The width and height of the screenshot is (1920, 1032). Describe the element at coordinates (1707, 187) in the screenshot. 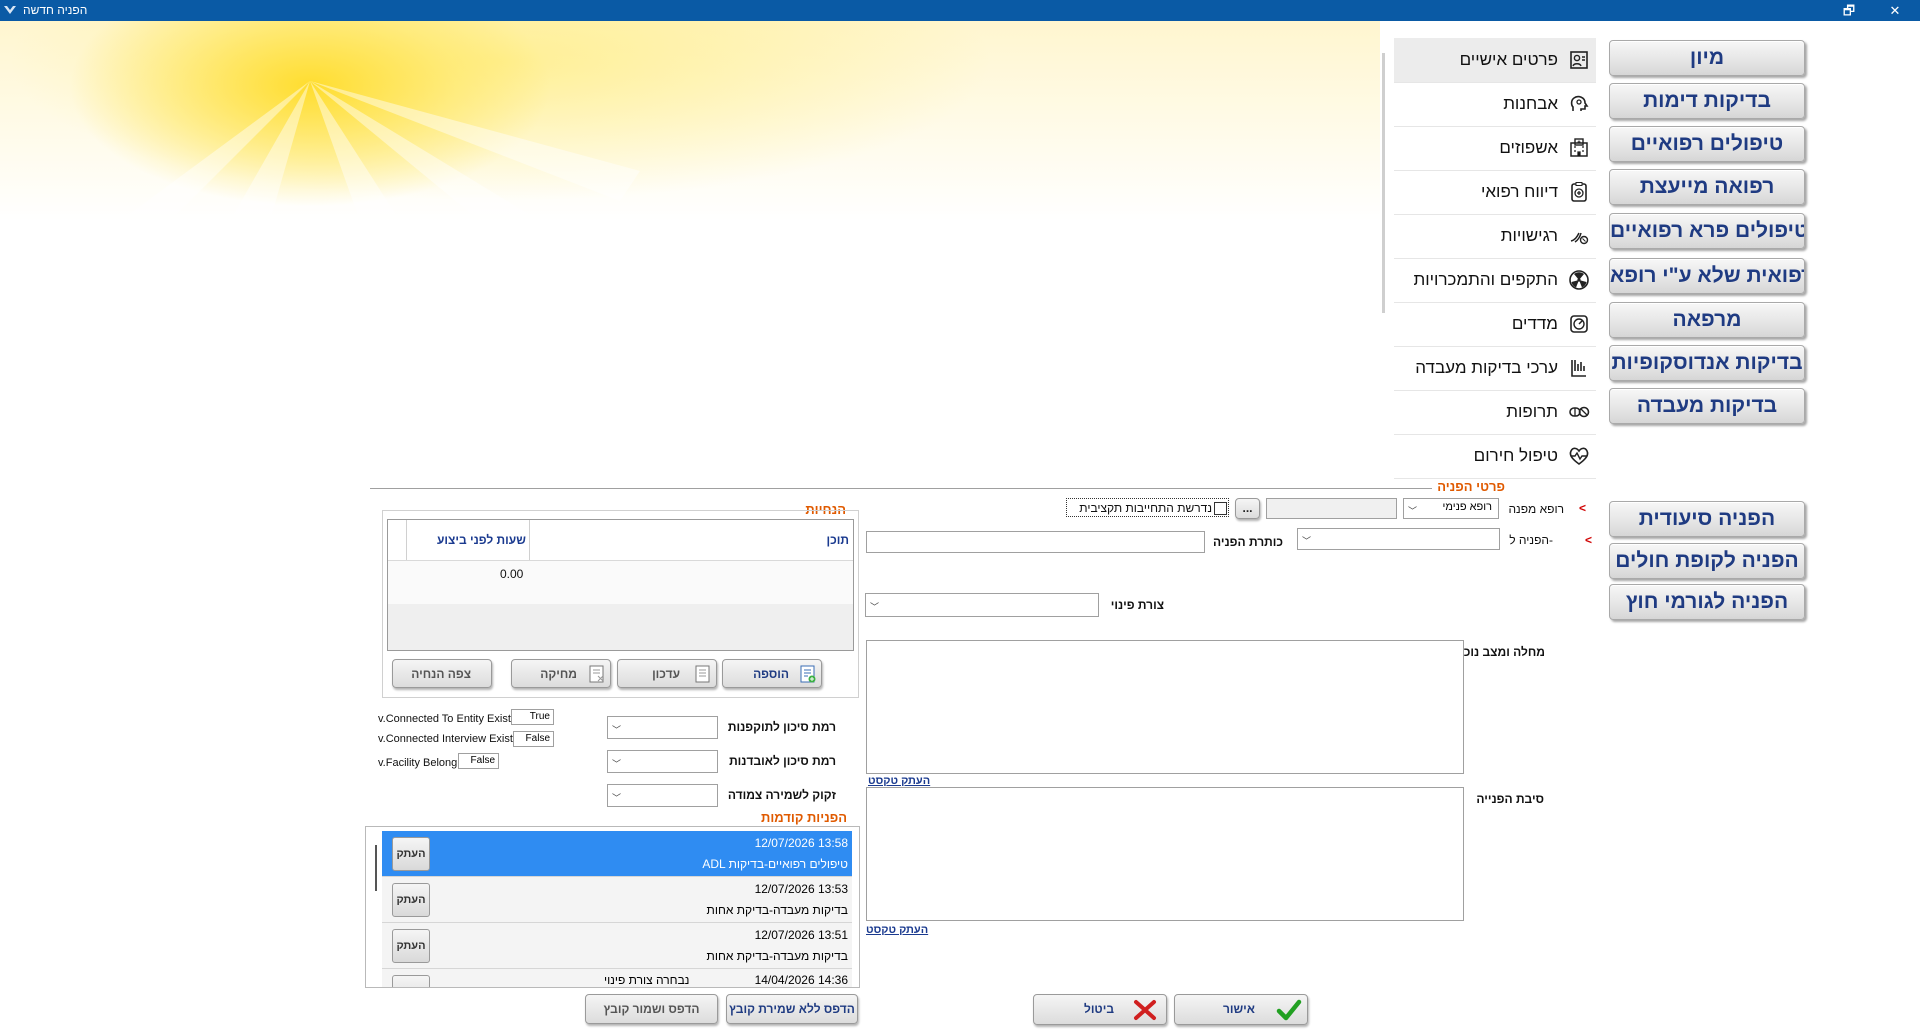

I see `category-button-3: רפואה מייעצת` at that location.